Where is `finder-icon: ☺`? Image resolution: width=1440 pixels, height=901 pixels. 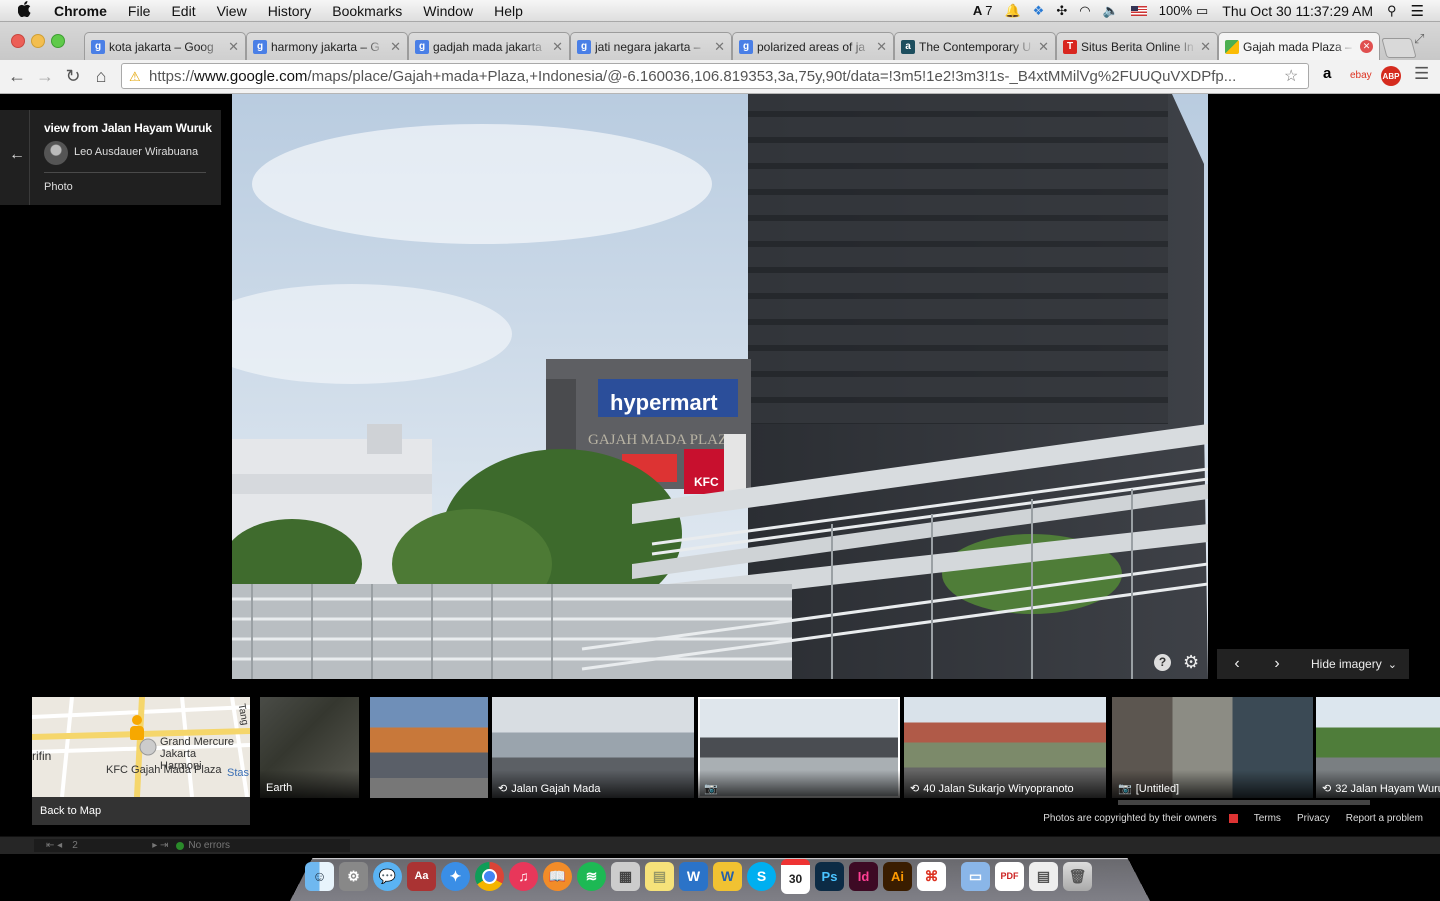
finder-icon: ☺ is located at coordinates (319, 876).